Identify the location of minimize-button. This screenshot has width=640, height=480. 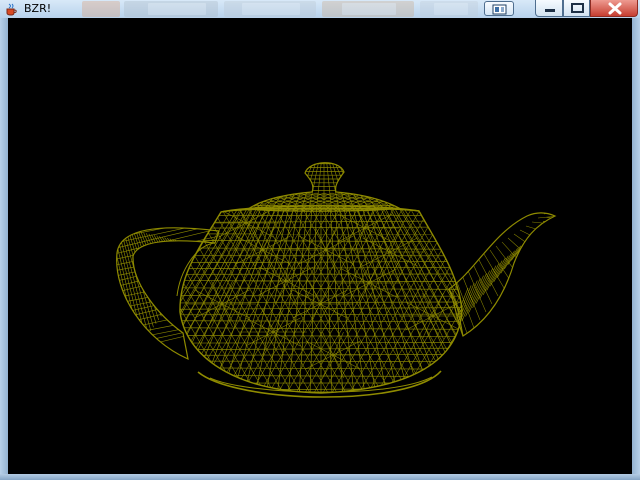
(549, 8).